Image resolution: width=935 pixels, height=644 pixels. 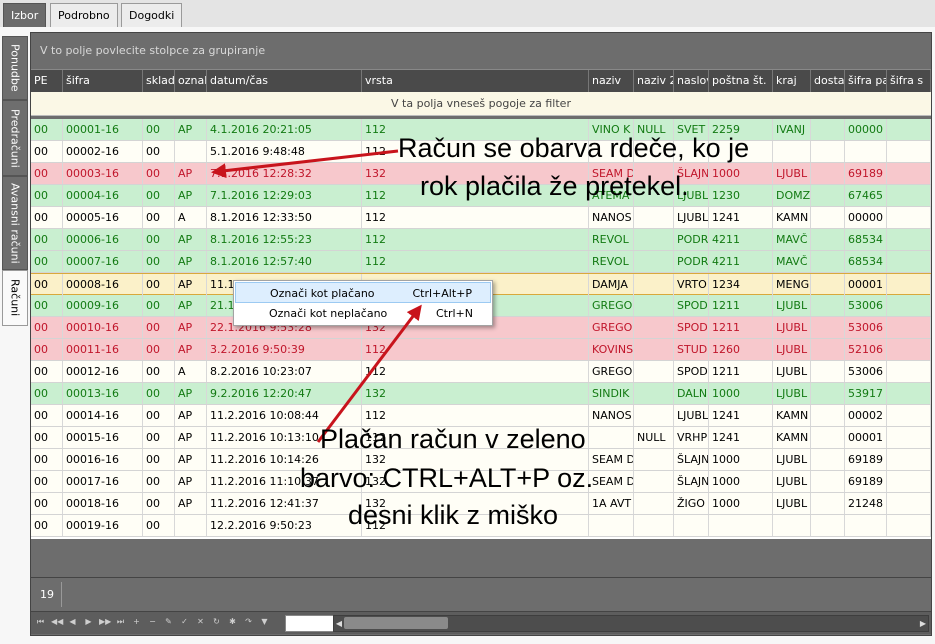 What do you see at coordinates (305, 164) in the screenshot?
I see `arrow-to-late-row` at bounding box center [305, 164].